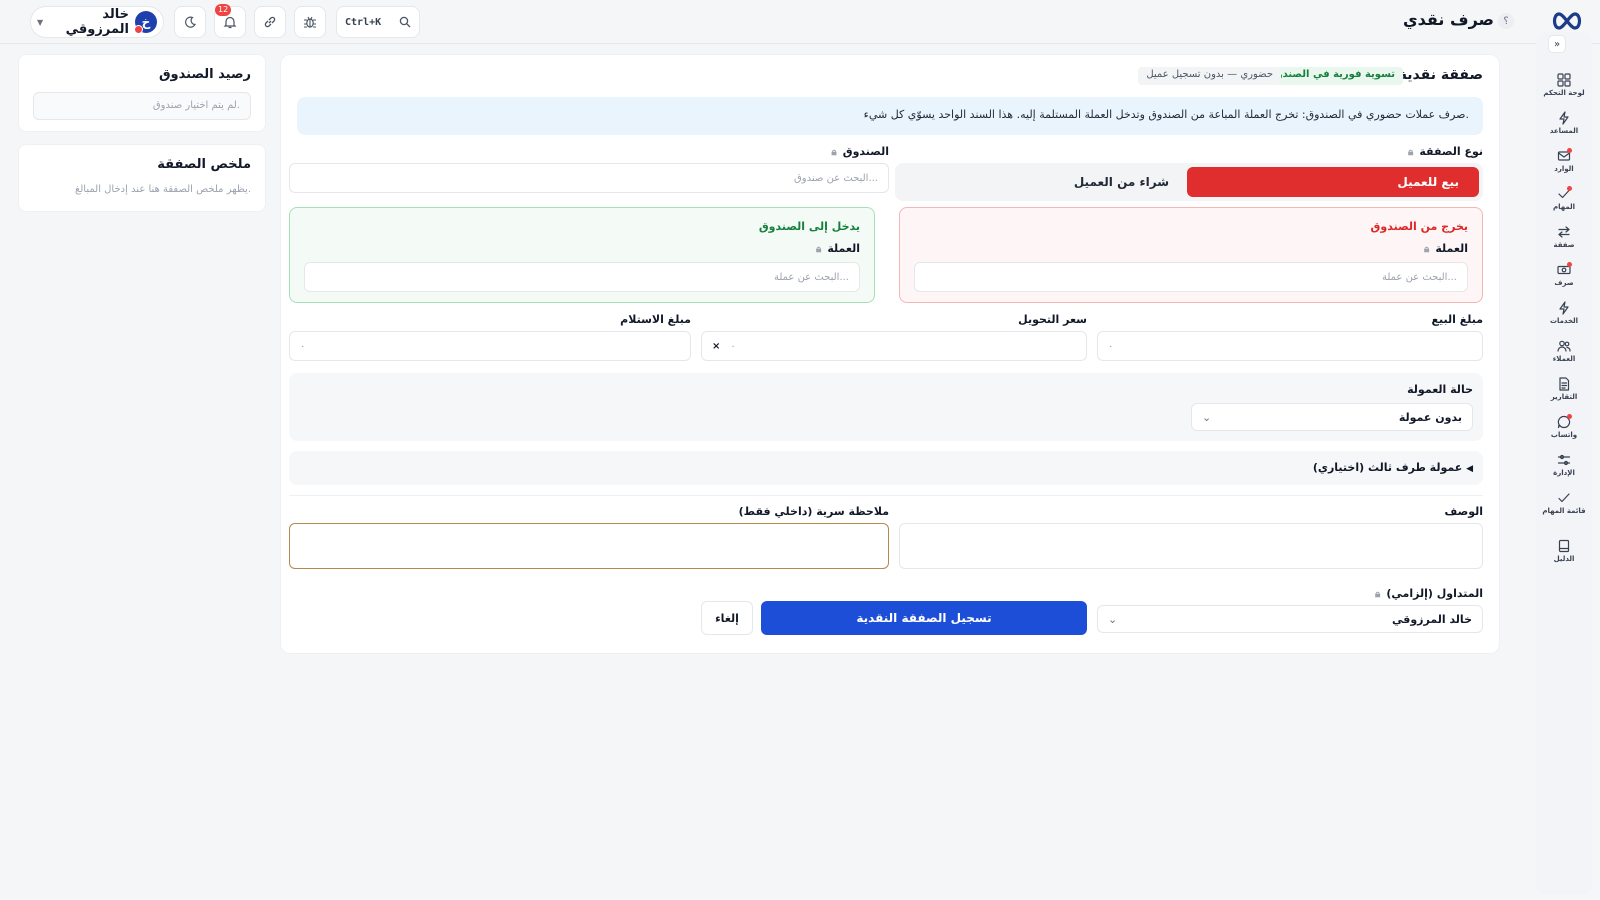 This screenshot has height=900, width=1600. I want to click on book-icon, so click(1564, 546).